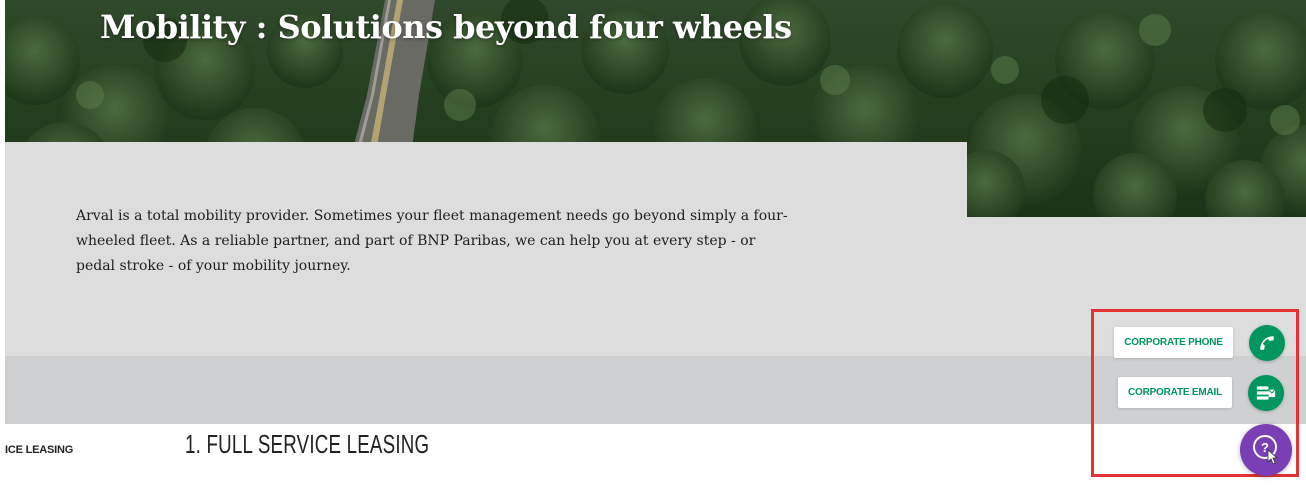 The width and height of the screenshot is (1306, 485). Describe the element at coordinates (1175, 392) in the screenshot. I see `corporate-email-label: CORPORATE EMAIL` at that location.